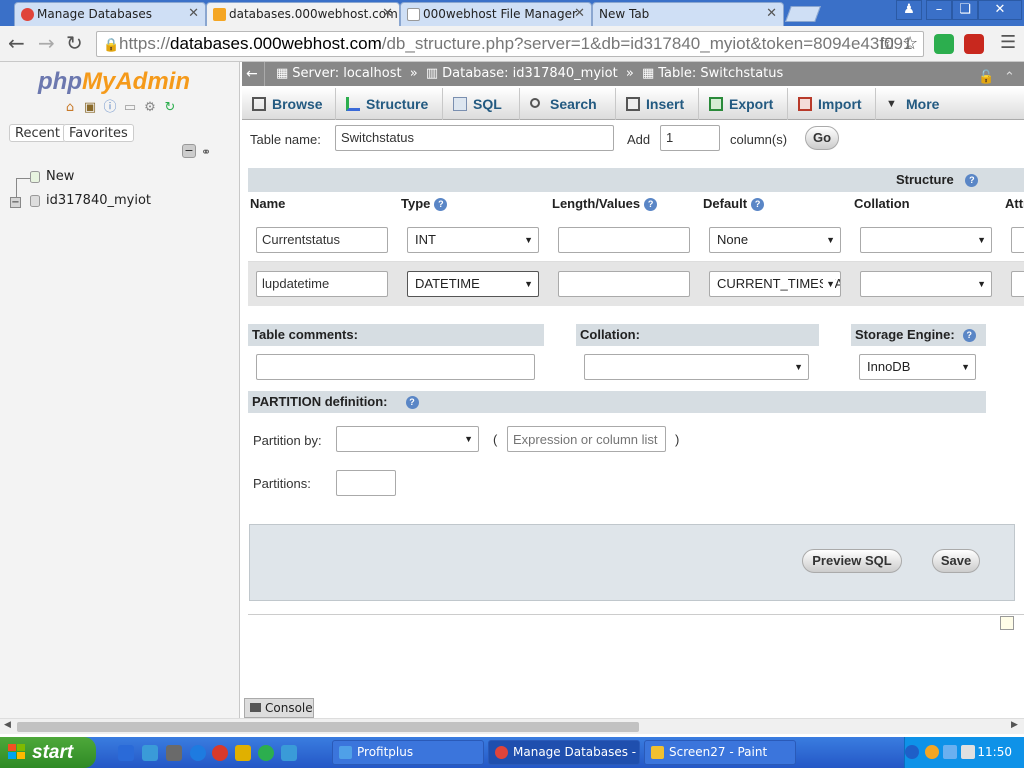 The height and width of the screenshot is (768, 1024). I want to click on minimize-icon: –, so click(939, 10).